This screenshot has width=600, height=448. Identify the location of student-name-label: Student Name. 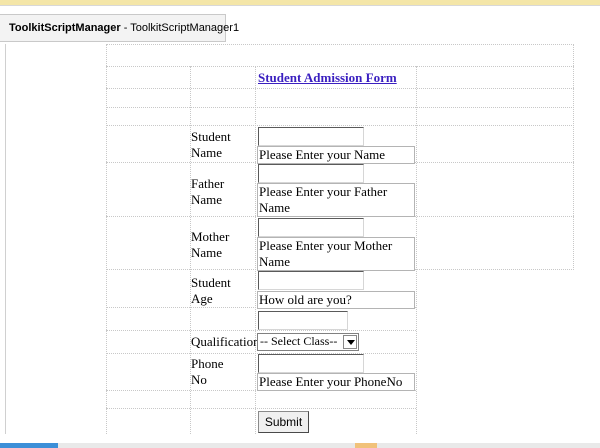
(211, 145).